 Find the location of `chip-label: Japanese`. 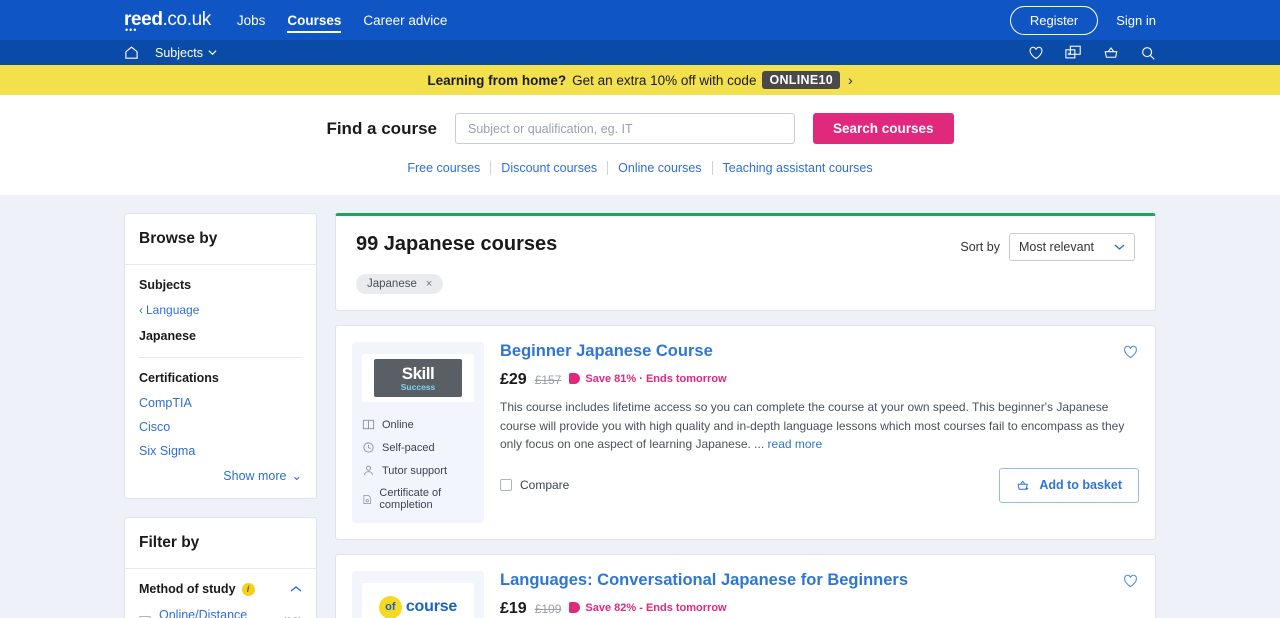

chip-label: Japanese is located at coordinates (392, 284).